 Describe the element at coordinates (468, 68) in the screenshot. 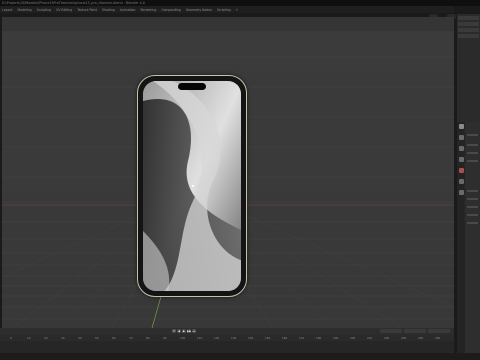

I see `outliner-panel` at that location.